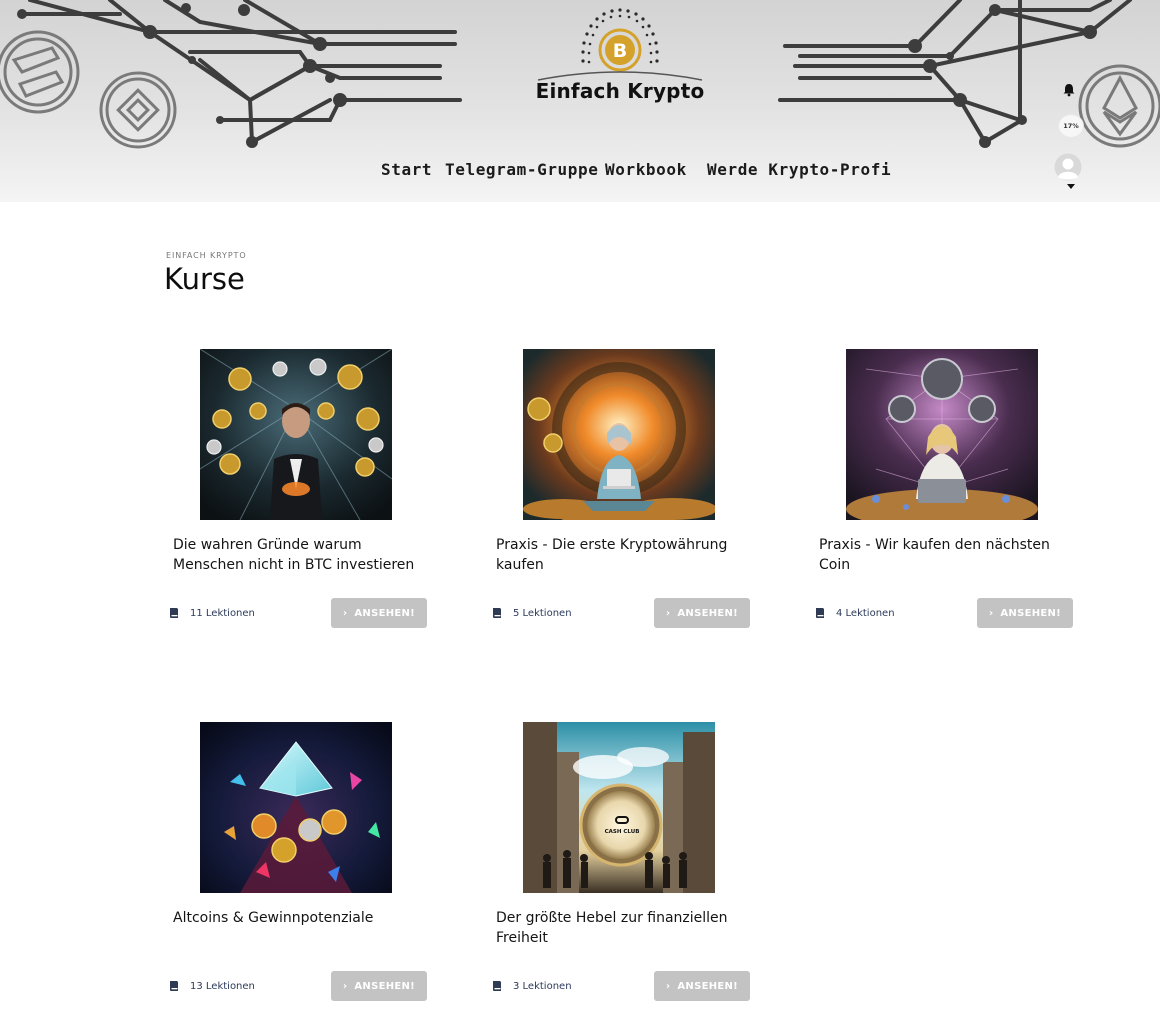 The image size is (1160, 1032). Describe the element at coordinates (1071, 187) in the screenshot. I see `chevron-down-icon` at that location.